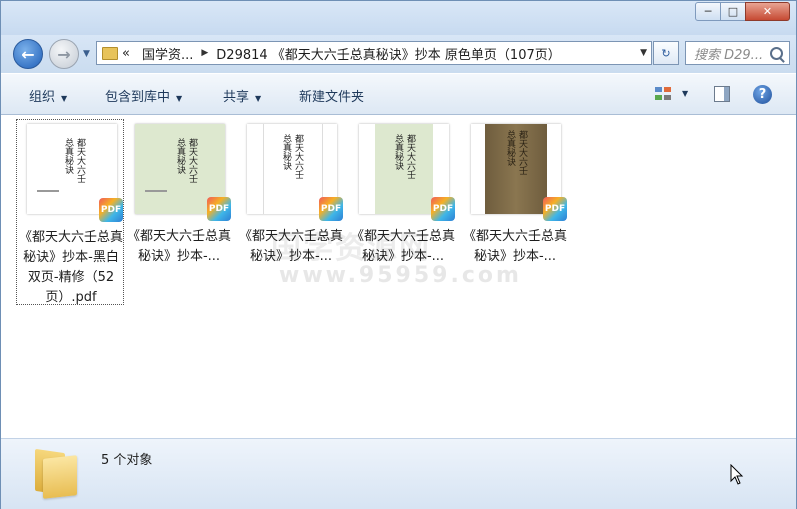 Image resolution: width=797 pixels, height=509 pixels. What do you see at coordinates (236, 97) in the screenshot?
I see `share-label: 共享` at bounding box center [236, 97].